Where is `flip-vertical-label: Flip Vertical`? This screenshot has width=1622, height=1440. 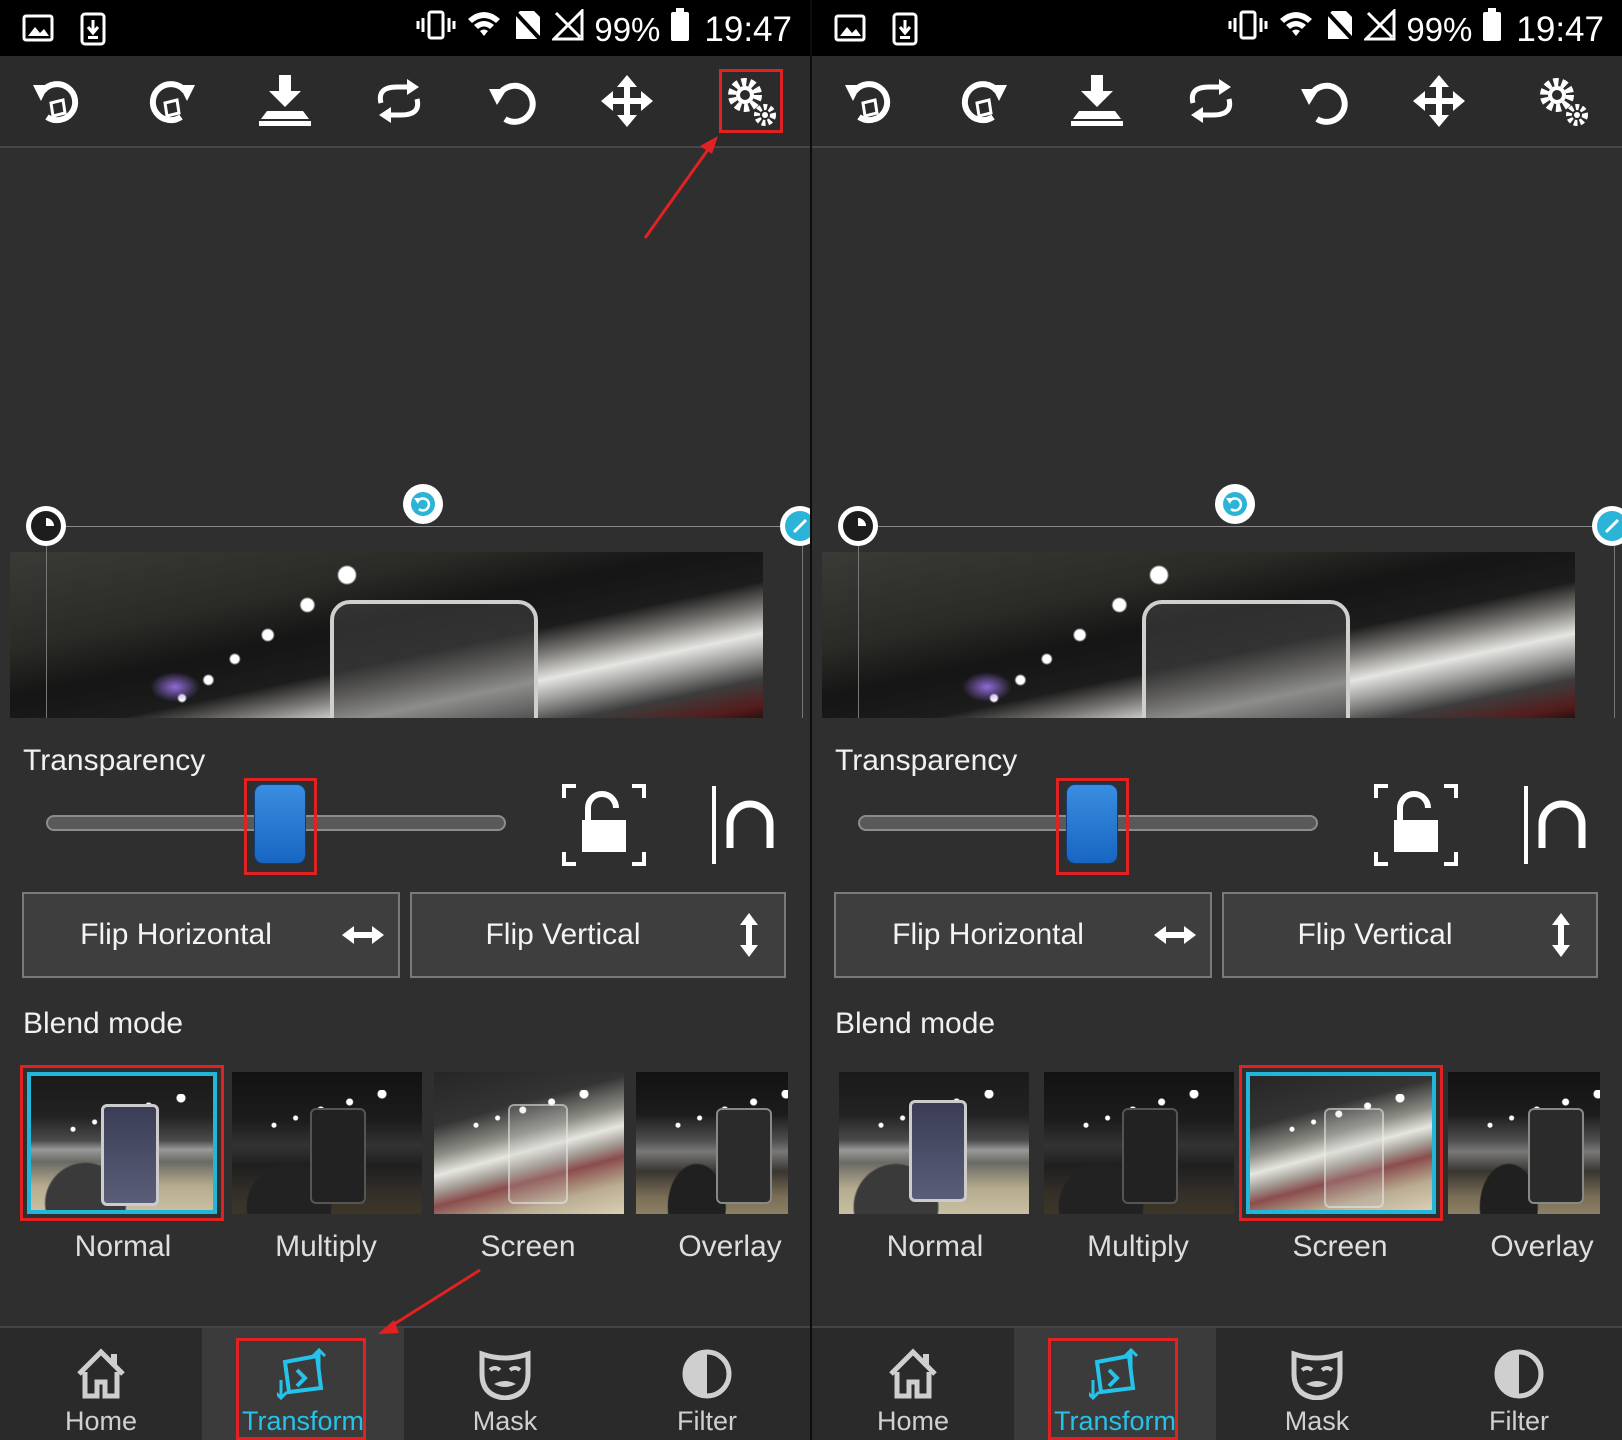 flip-vertical-label: Flip Vertical is located at coordinates (563, 934).